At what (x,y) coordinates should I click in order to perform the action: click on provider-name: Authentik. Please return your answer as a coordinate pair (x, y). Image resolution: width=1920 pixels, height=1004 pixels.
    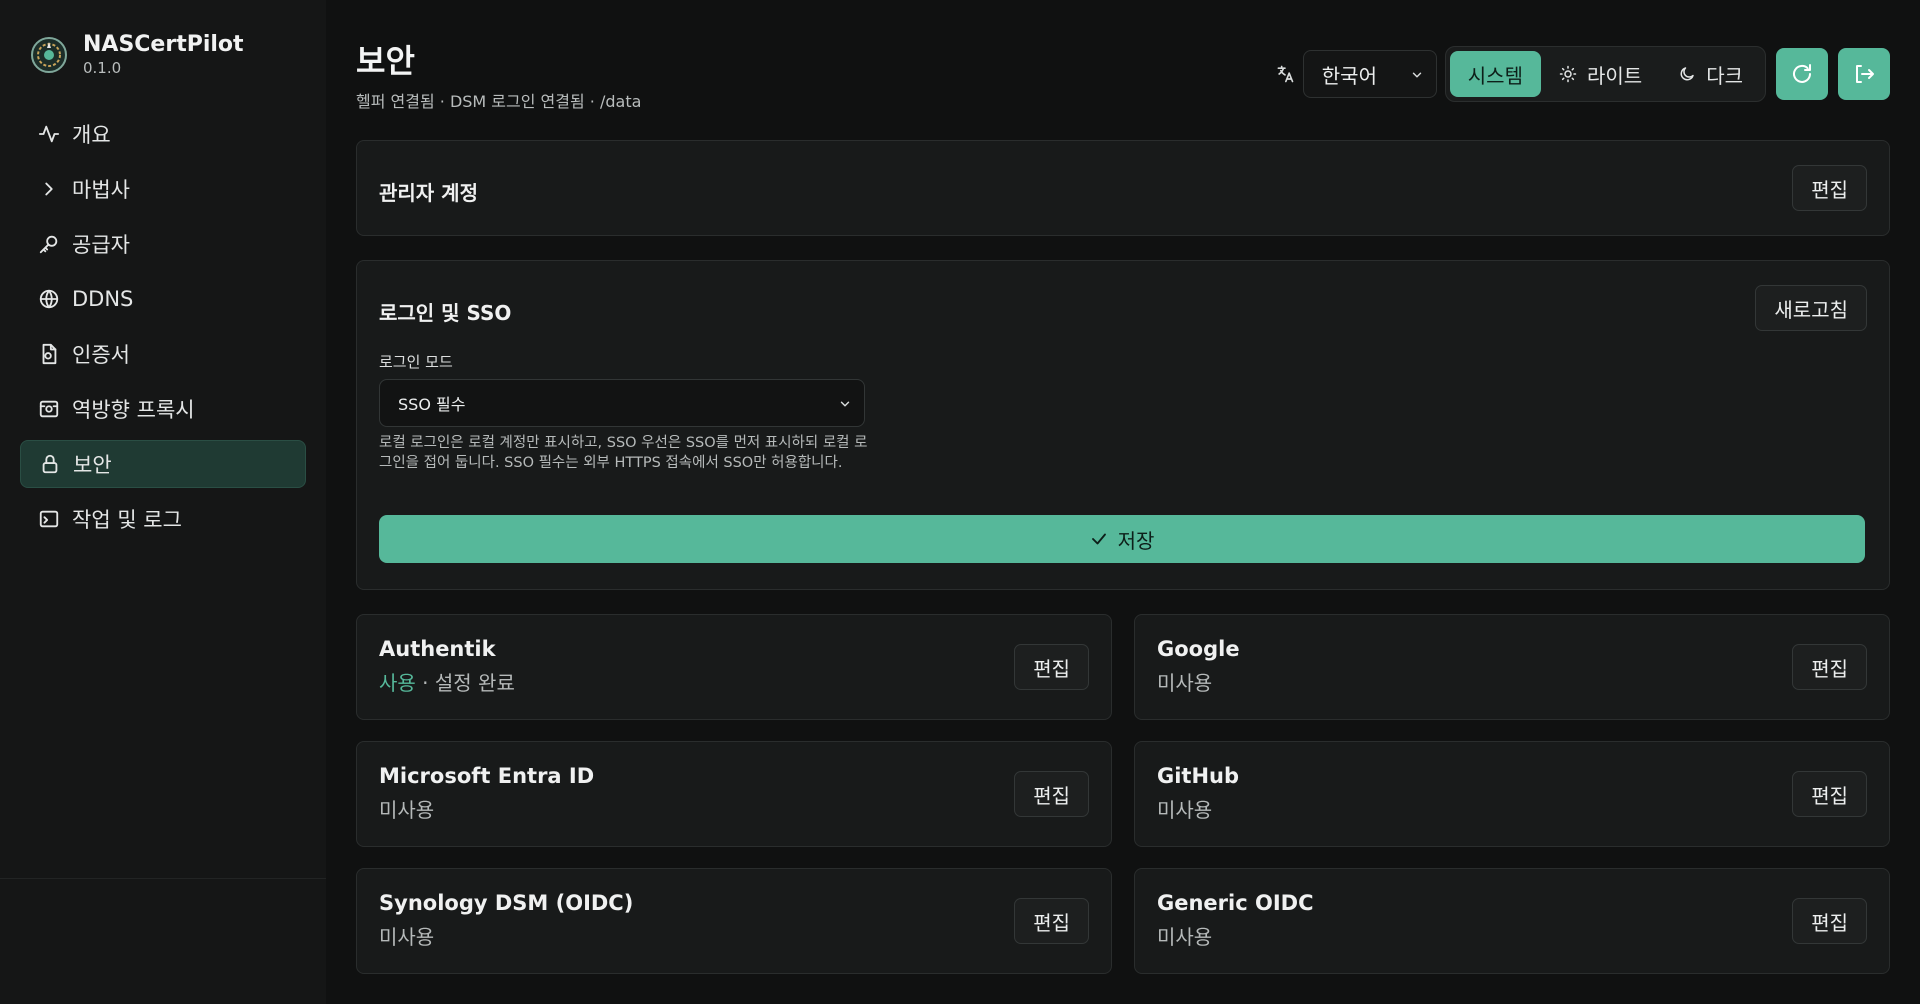
    Looking at the image, I should click on (437, 649).